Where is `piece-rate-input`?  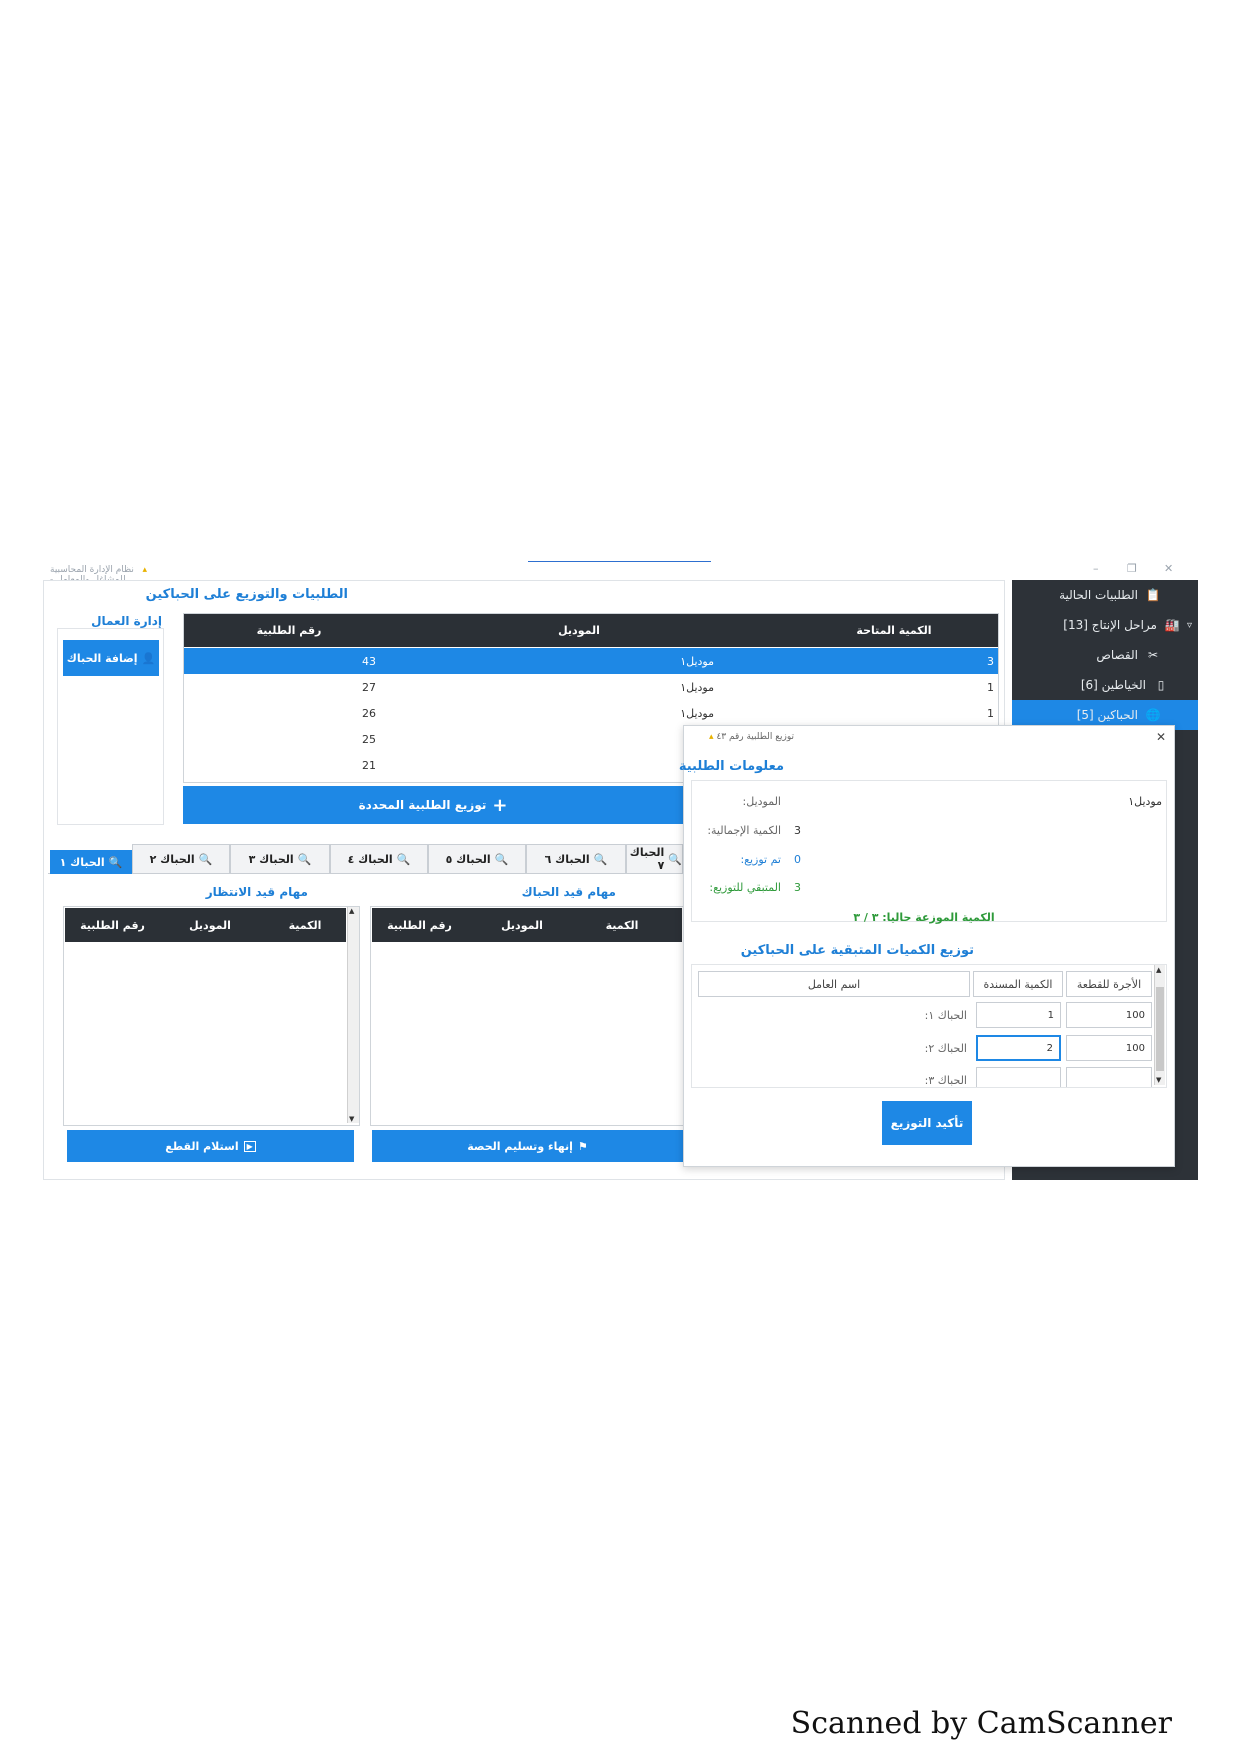 piece-rate-input is located at coordinates (1109, 1077).